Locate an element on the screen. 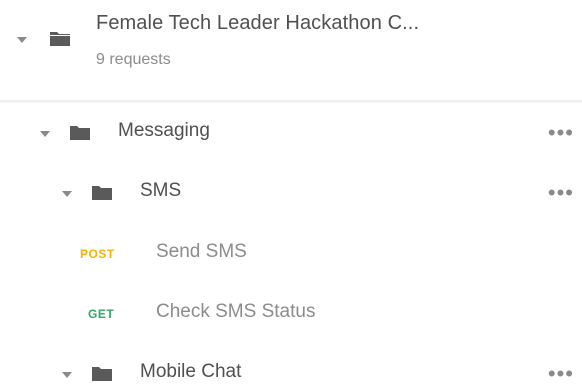 The image size is (582, 385). folder-label: Mobile Chat is located at coordinates (191, 371).